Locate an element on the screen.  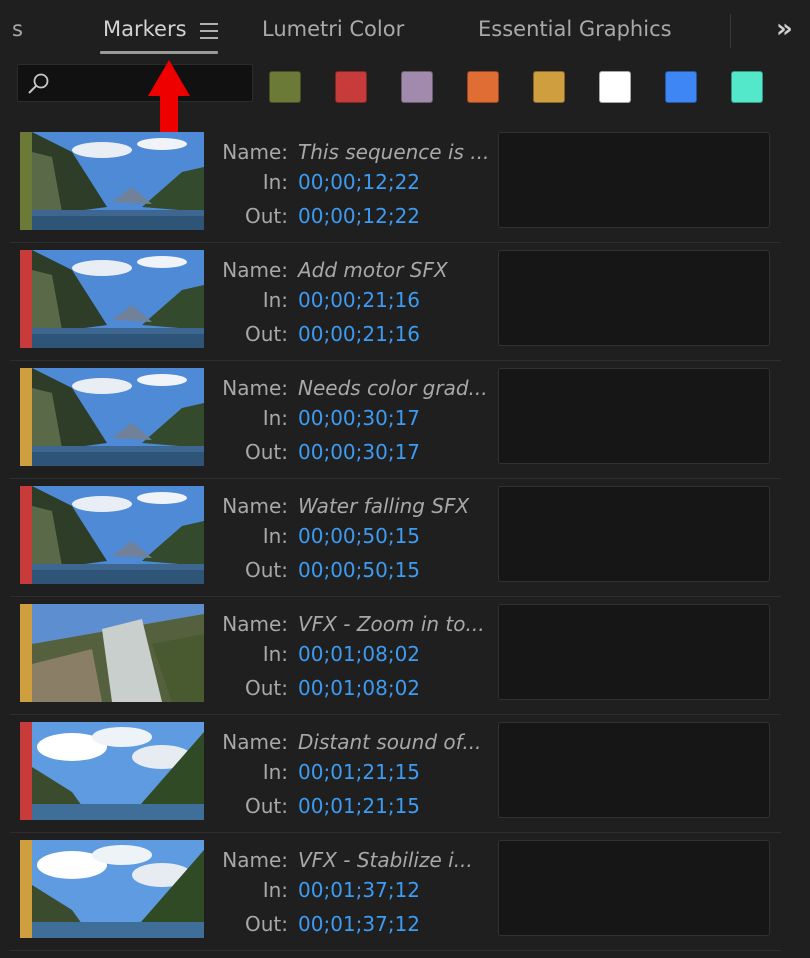
marker-name: Water falling SFX is located at coordinates (383, 506).